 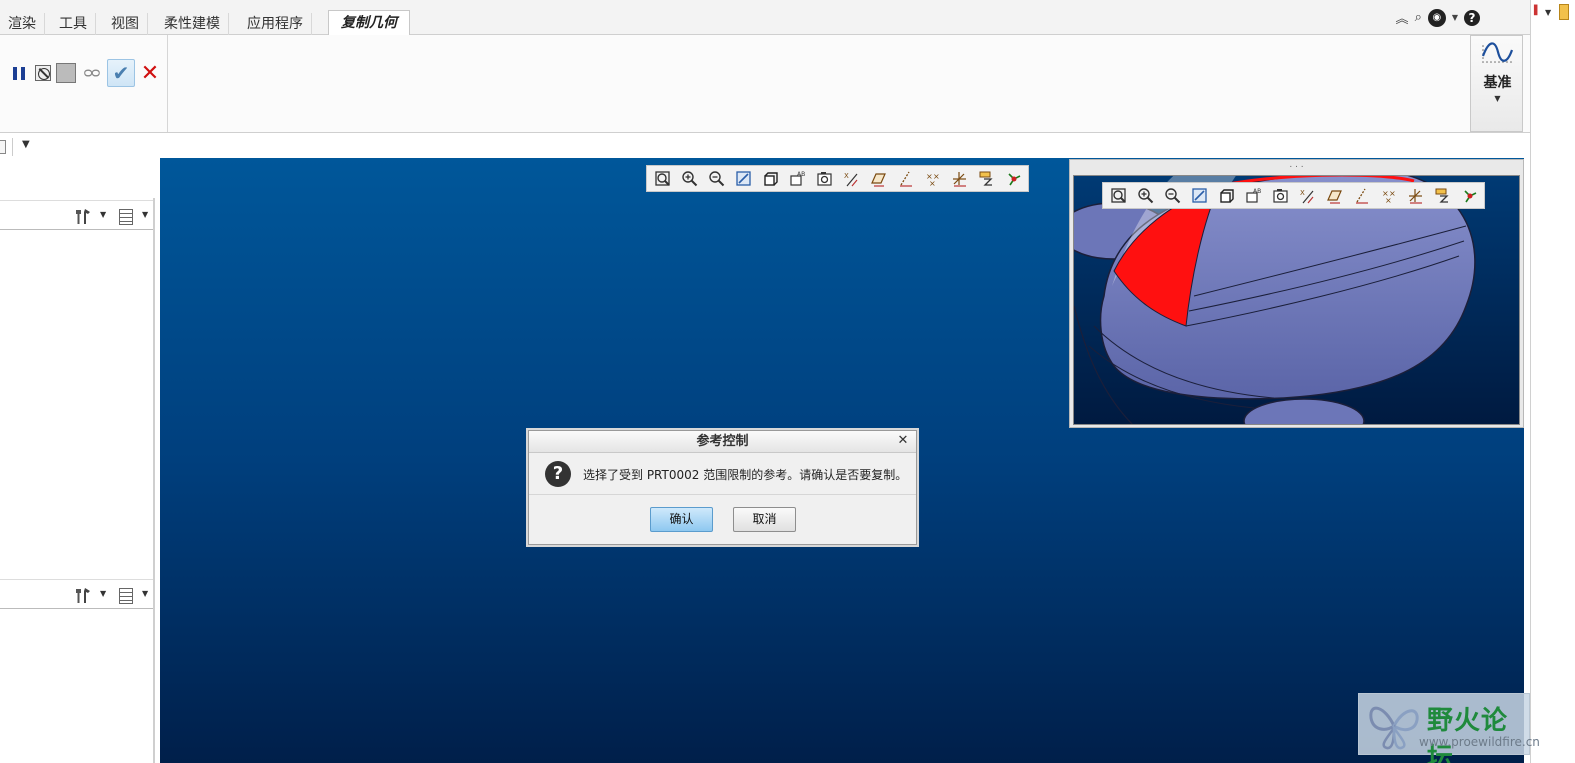 What do you see at coordinates (1275, 300) in the screenshot?
I see `model-preview-image` at bounding box center [1275, 300].